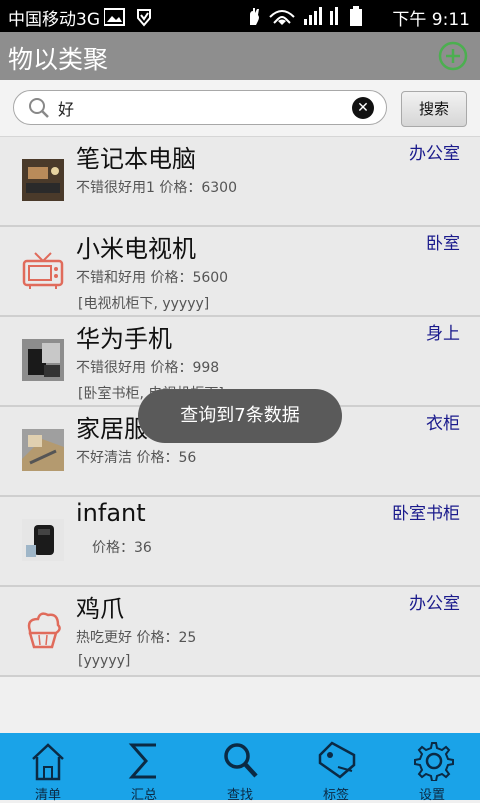  What do you see at coordinates (136, 249) in the screenshot?
I see `item-name: 小米电视机` at bounding box center [136, 249].